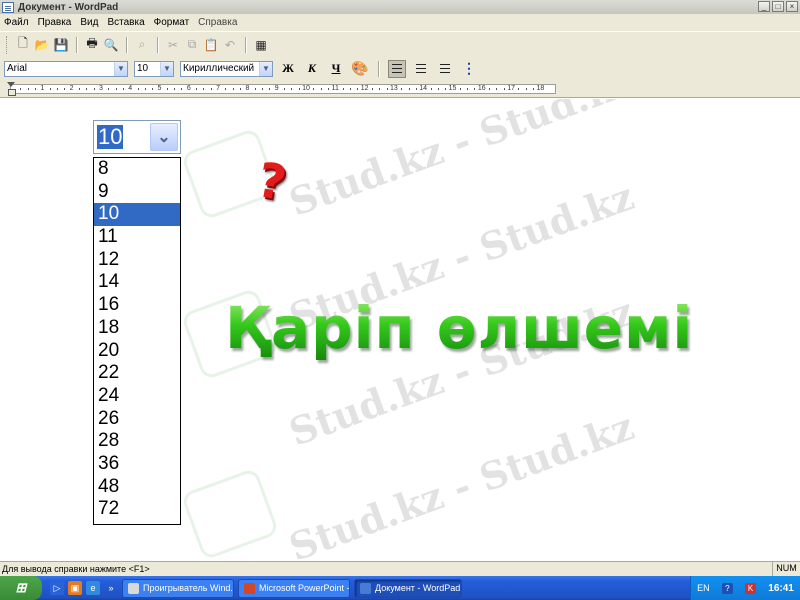 The height and width of the screenshot is (600, 800). I want to click on enlarged-font-size-combo: 10 ⌄, so click(137, 137).